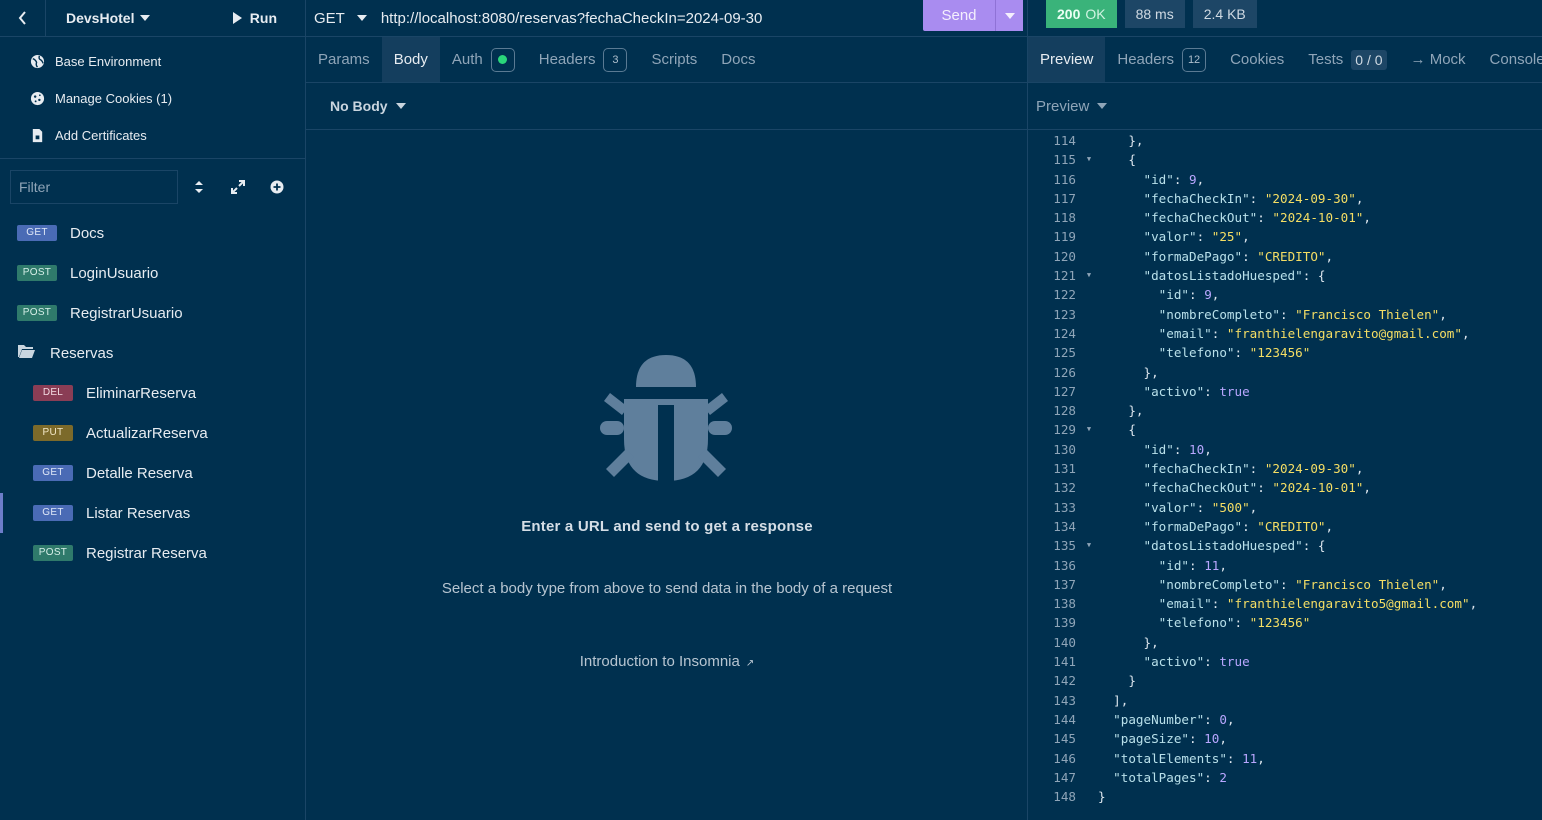 Image resolution: width=1542 pixels, height=820 pixels. I want to click on request-tabs: Params Body Auth Headers 3 Scripts Docs, so click(666, 60).